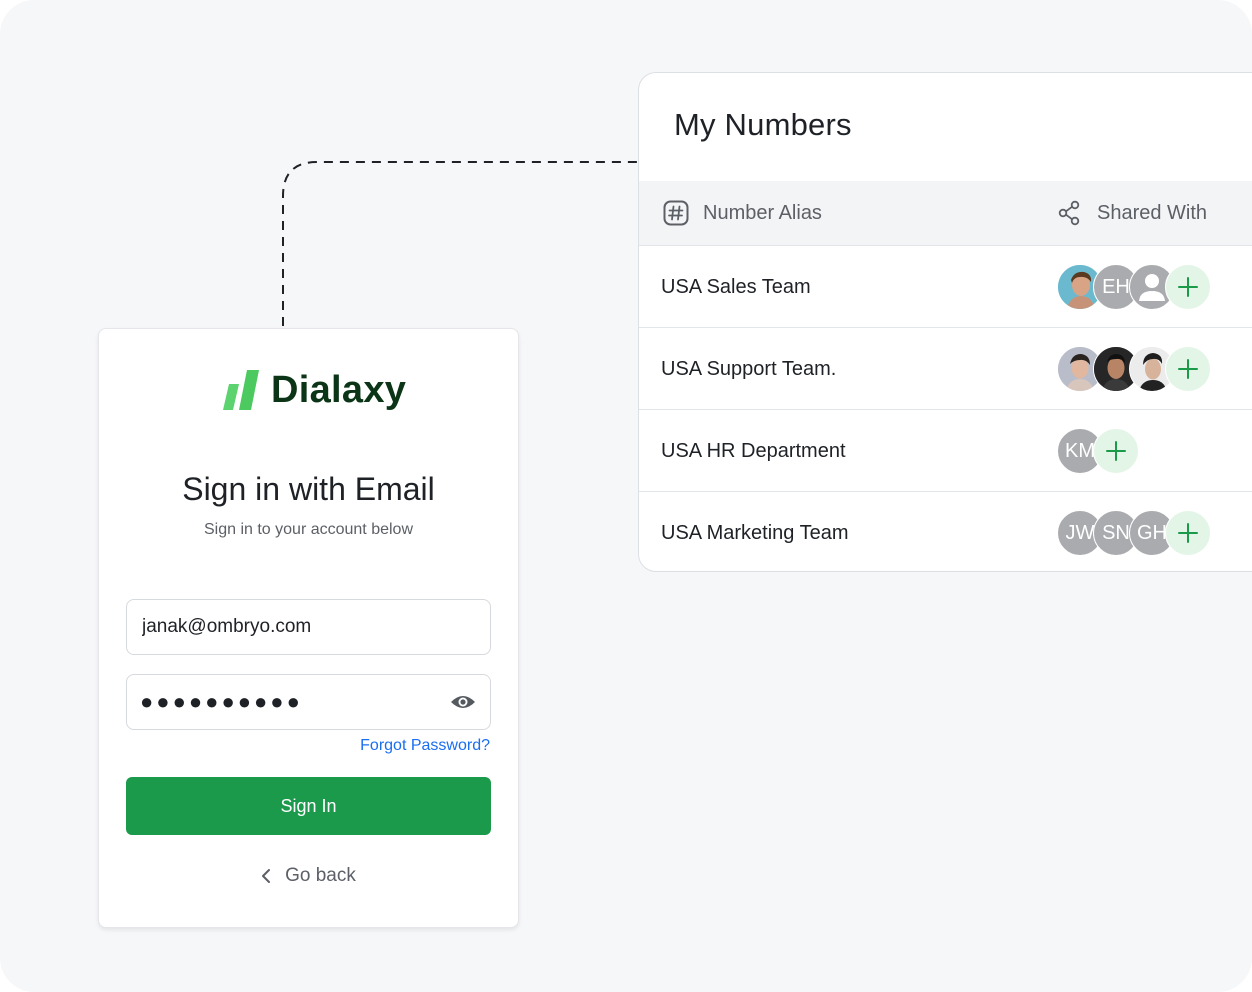 The height and width of the screenshot is (992, 1252). Describe the element at coordinates (425, 746) in the screenshot. I see `forgot-password-link: Forgot Password?` at that location.